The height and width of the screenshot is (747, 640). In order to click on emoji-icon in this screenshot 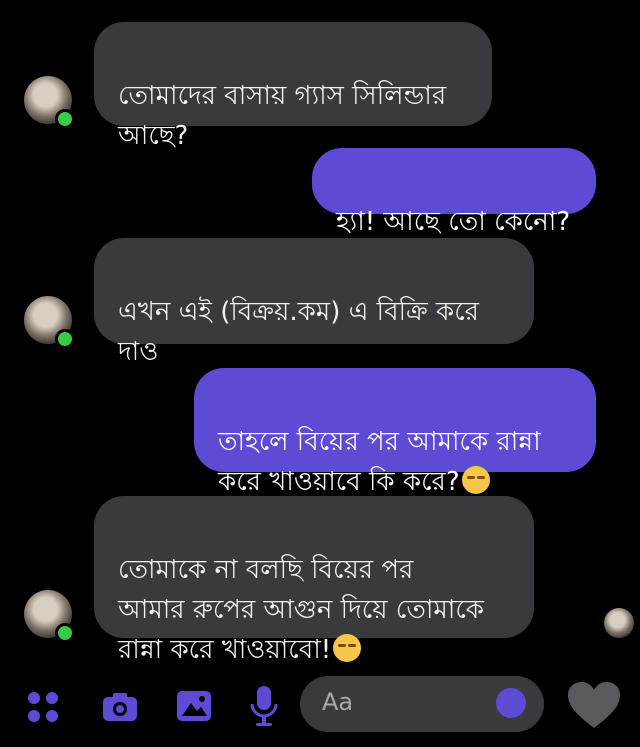, I will do `click(511, 703)`.